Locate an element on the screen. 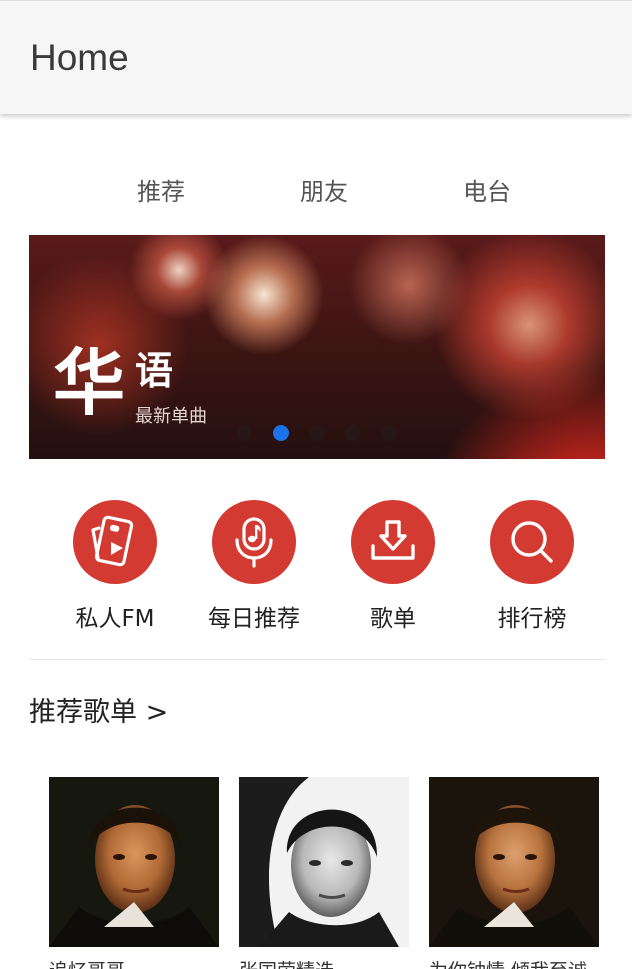  playlist-title: 为你钟情 倾我至诚 is located at coordinates (514, 964).